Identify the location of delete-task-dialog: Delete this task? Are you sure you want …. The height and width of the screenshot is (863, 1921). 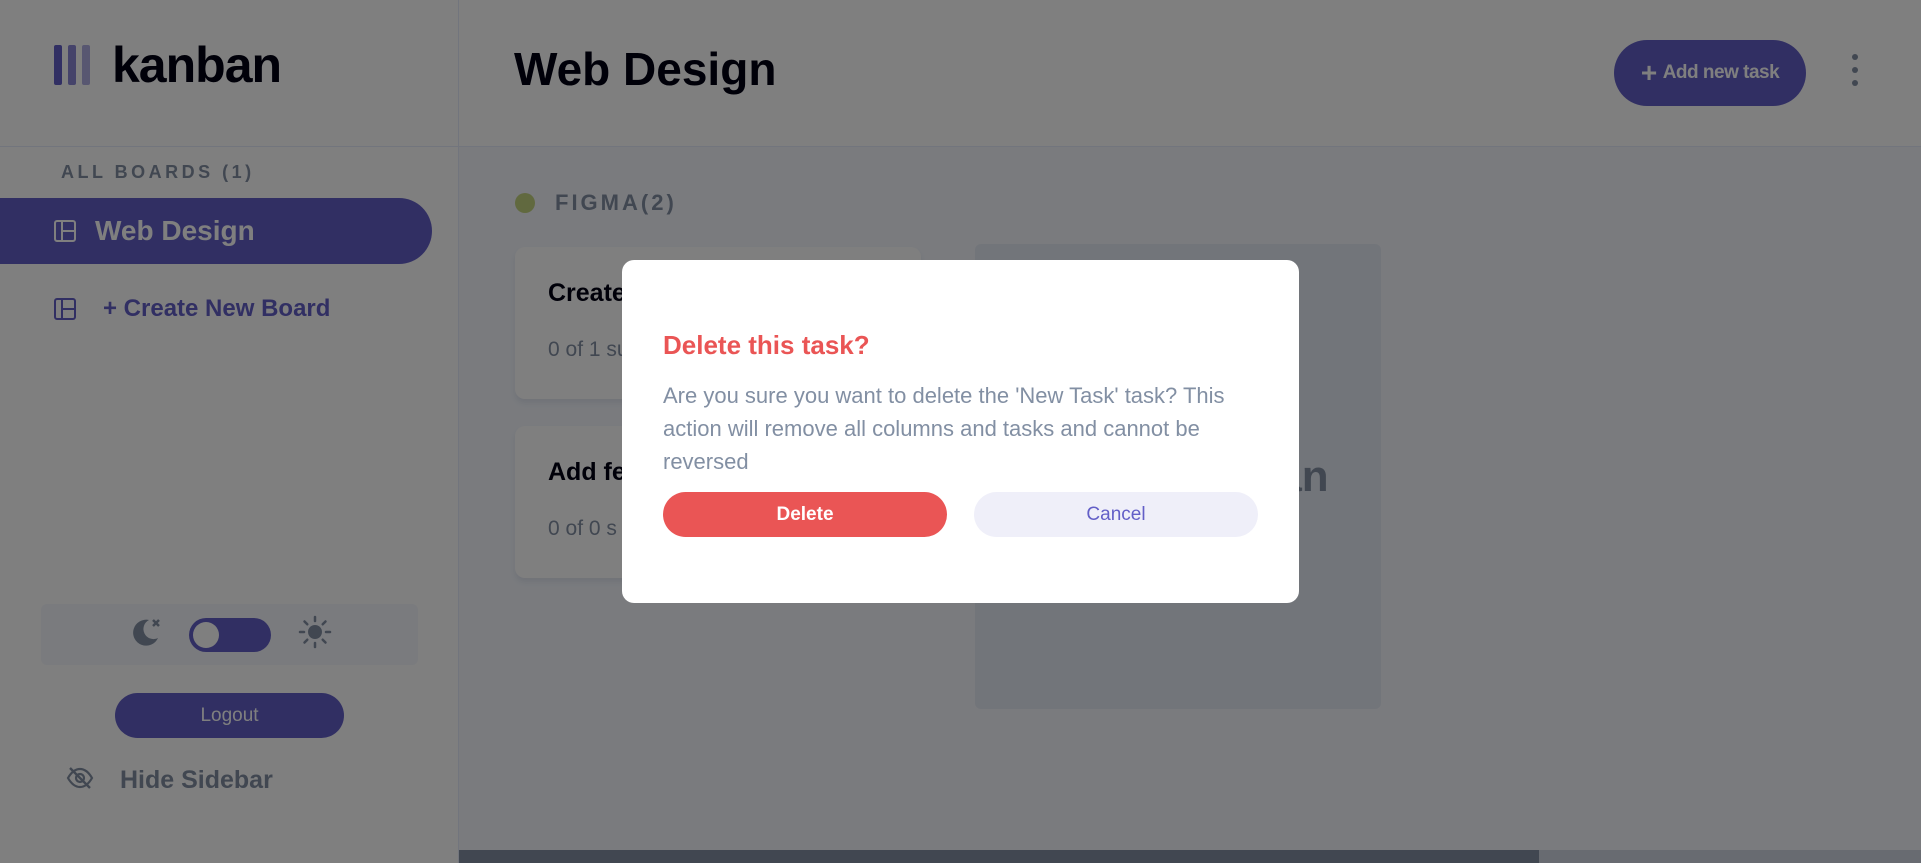
(960, 431).